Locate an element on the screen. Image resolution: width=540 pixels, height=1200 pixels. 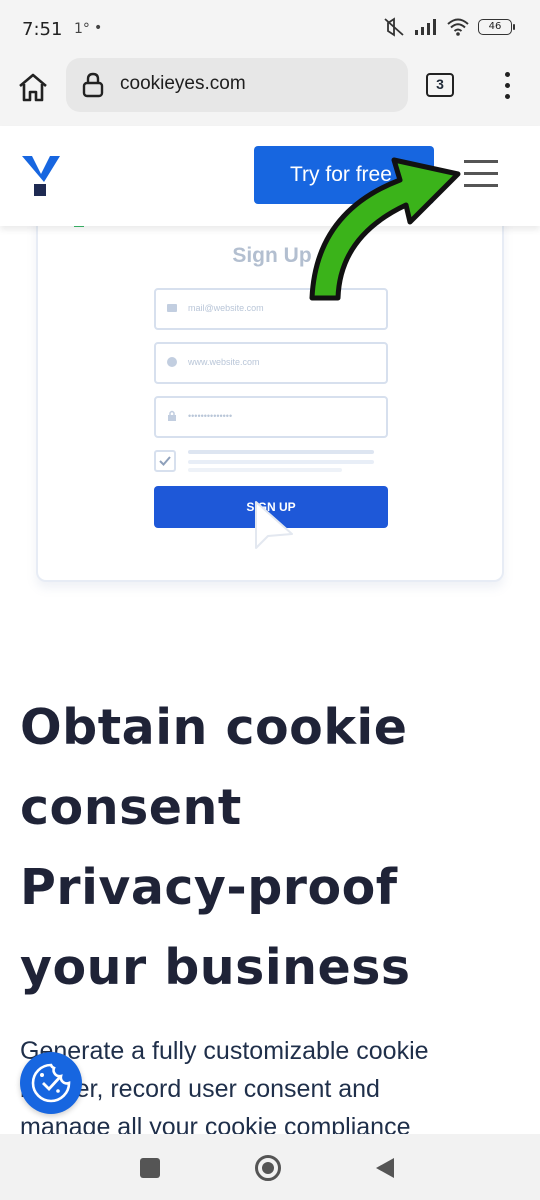
battery-indicator: 46 is located at coordinates (496, 27).